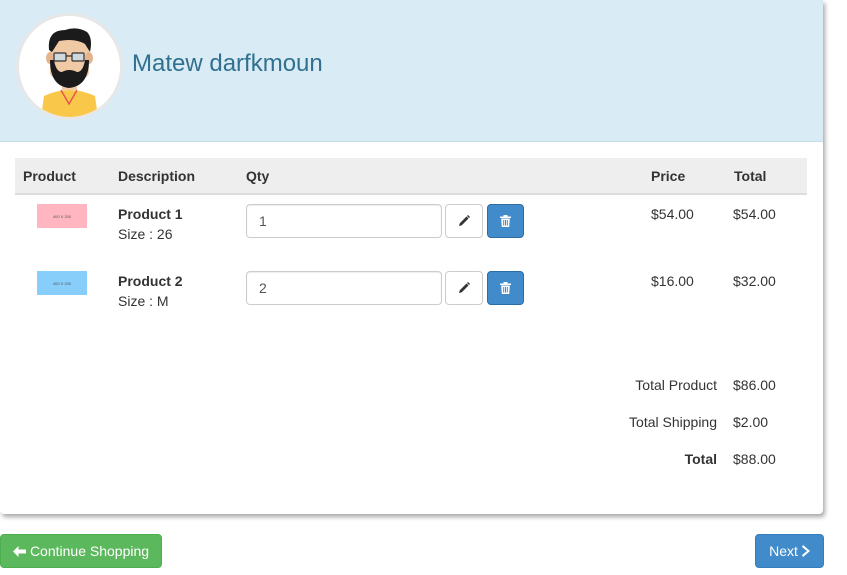 The height and width of the screenshot is (575, 847). What do you see at coordinates (805, 551) in the screenshot?
I see `chevron-right-icon` at bounding box center [805, 551].